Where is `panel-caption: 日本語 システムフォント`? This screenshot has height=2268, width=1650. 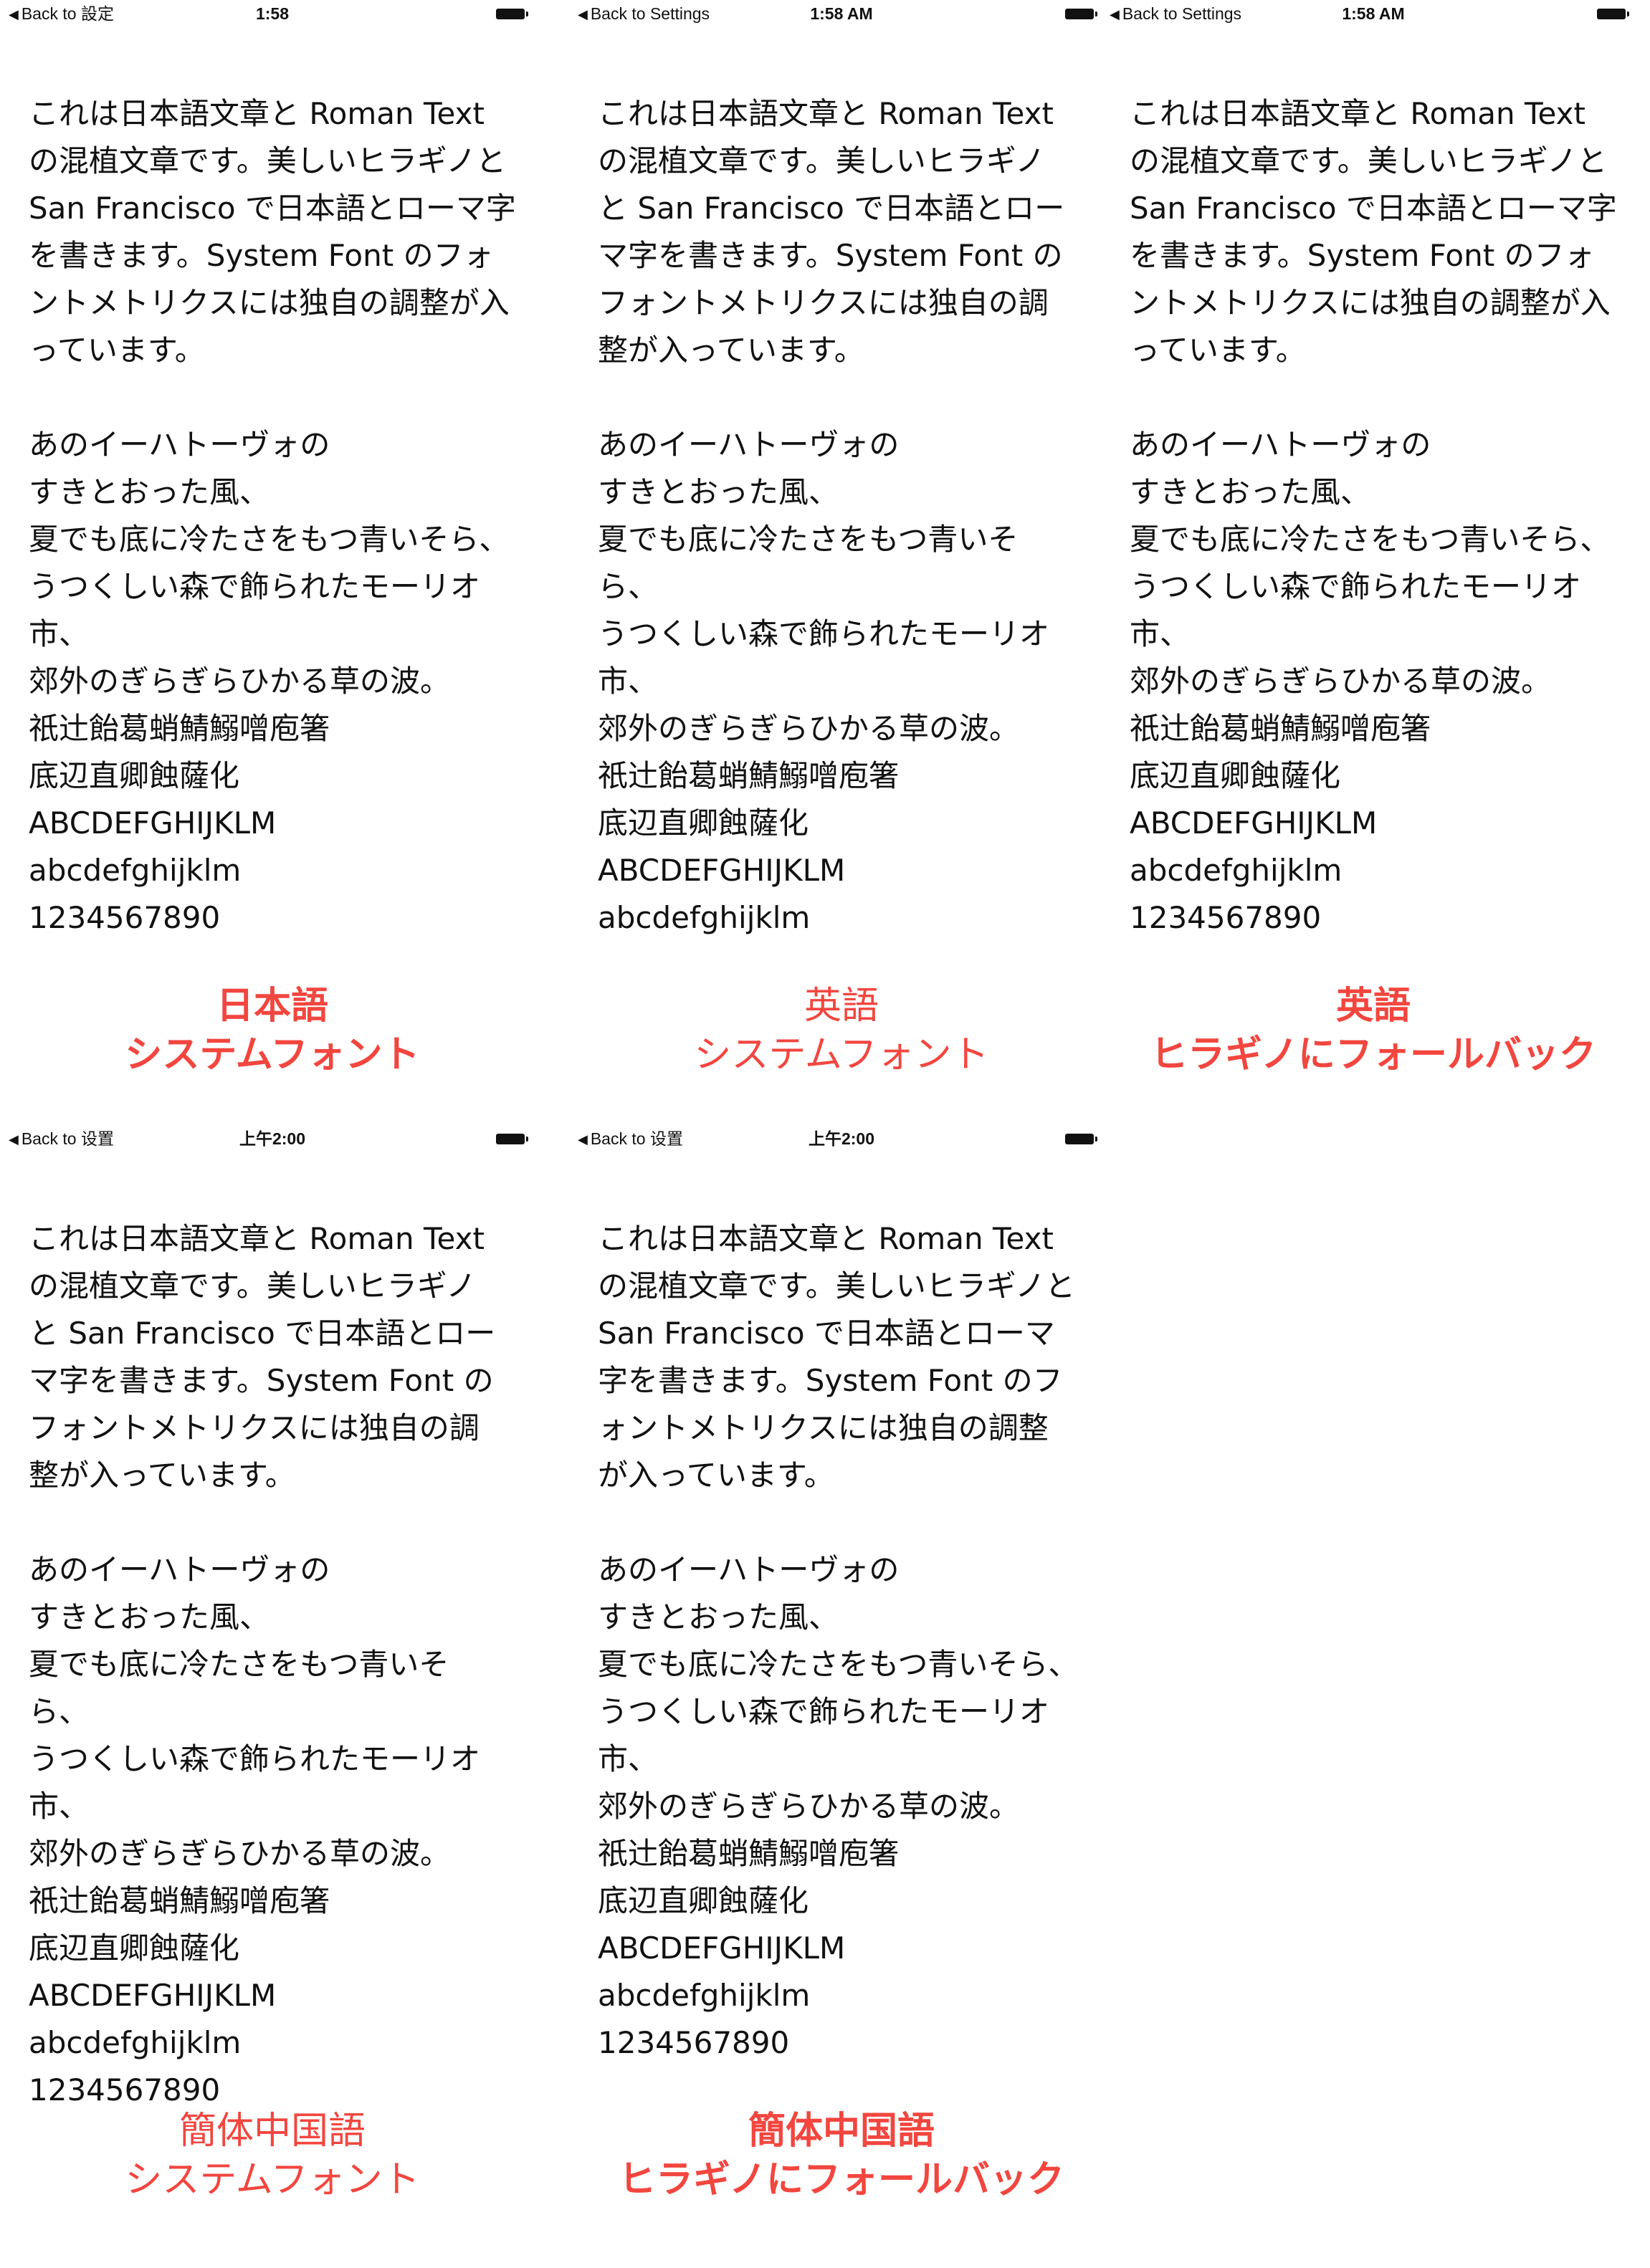
panel-caption: 日本語 システムフォント is located at coordinates (272, 1030).